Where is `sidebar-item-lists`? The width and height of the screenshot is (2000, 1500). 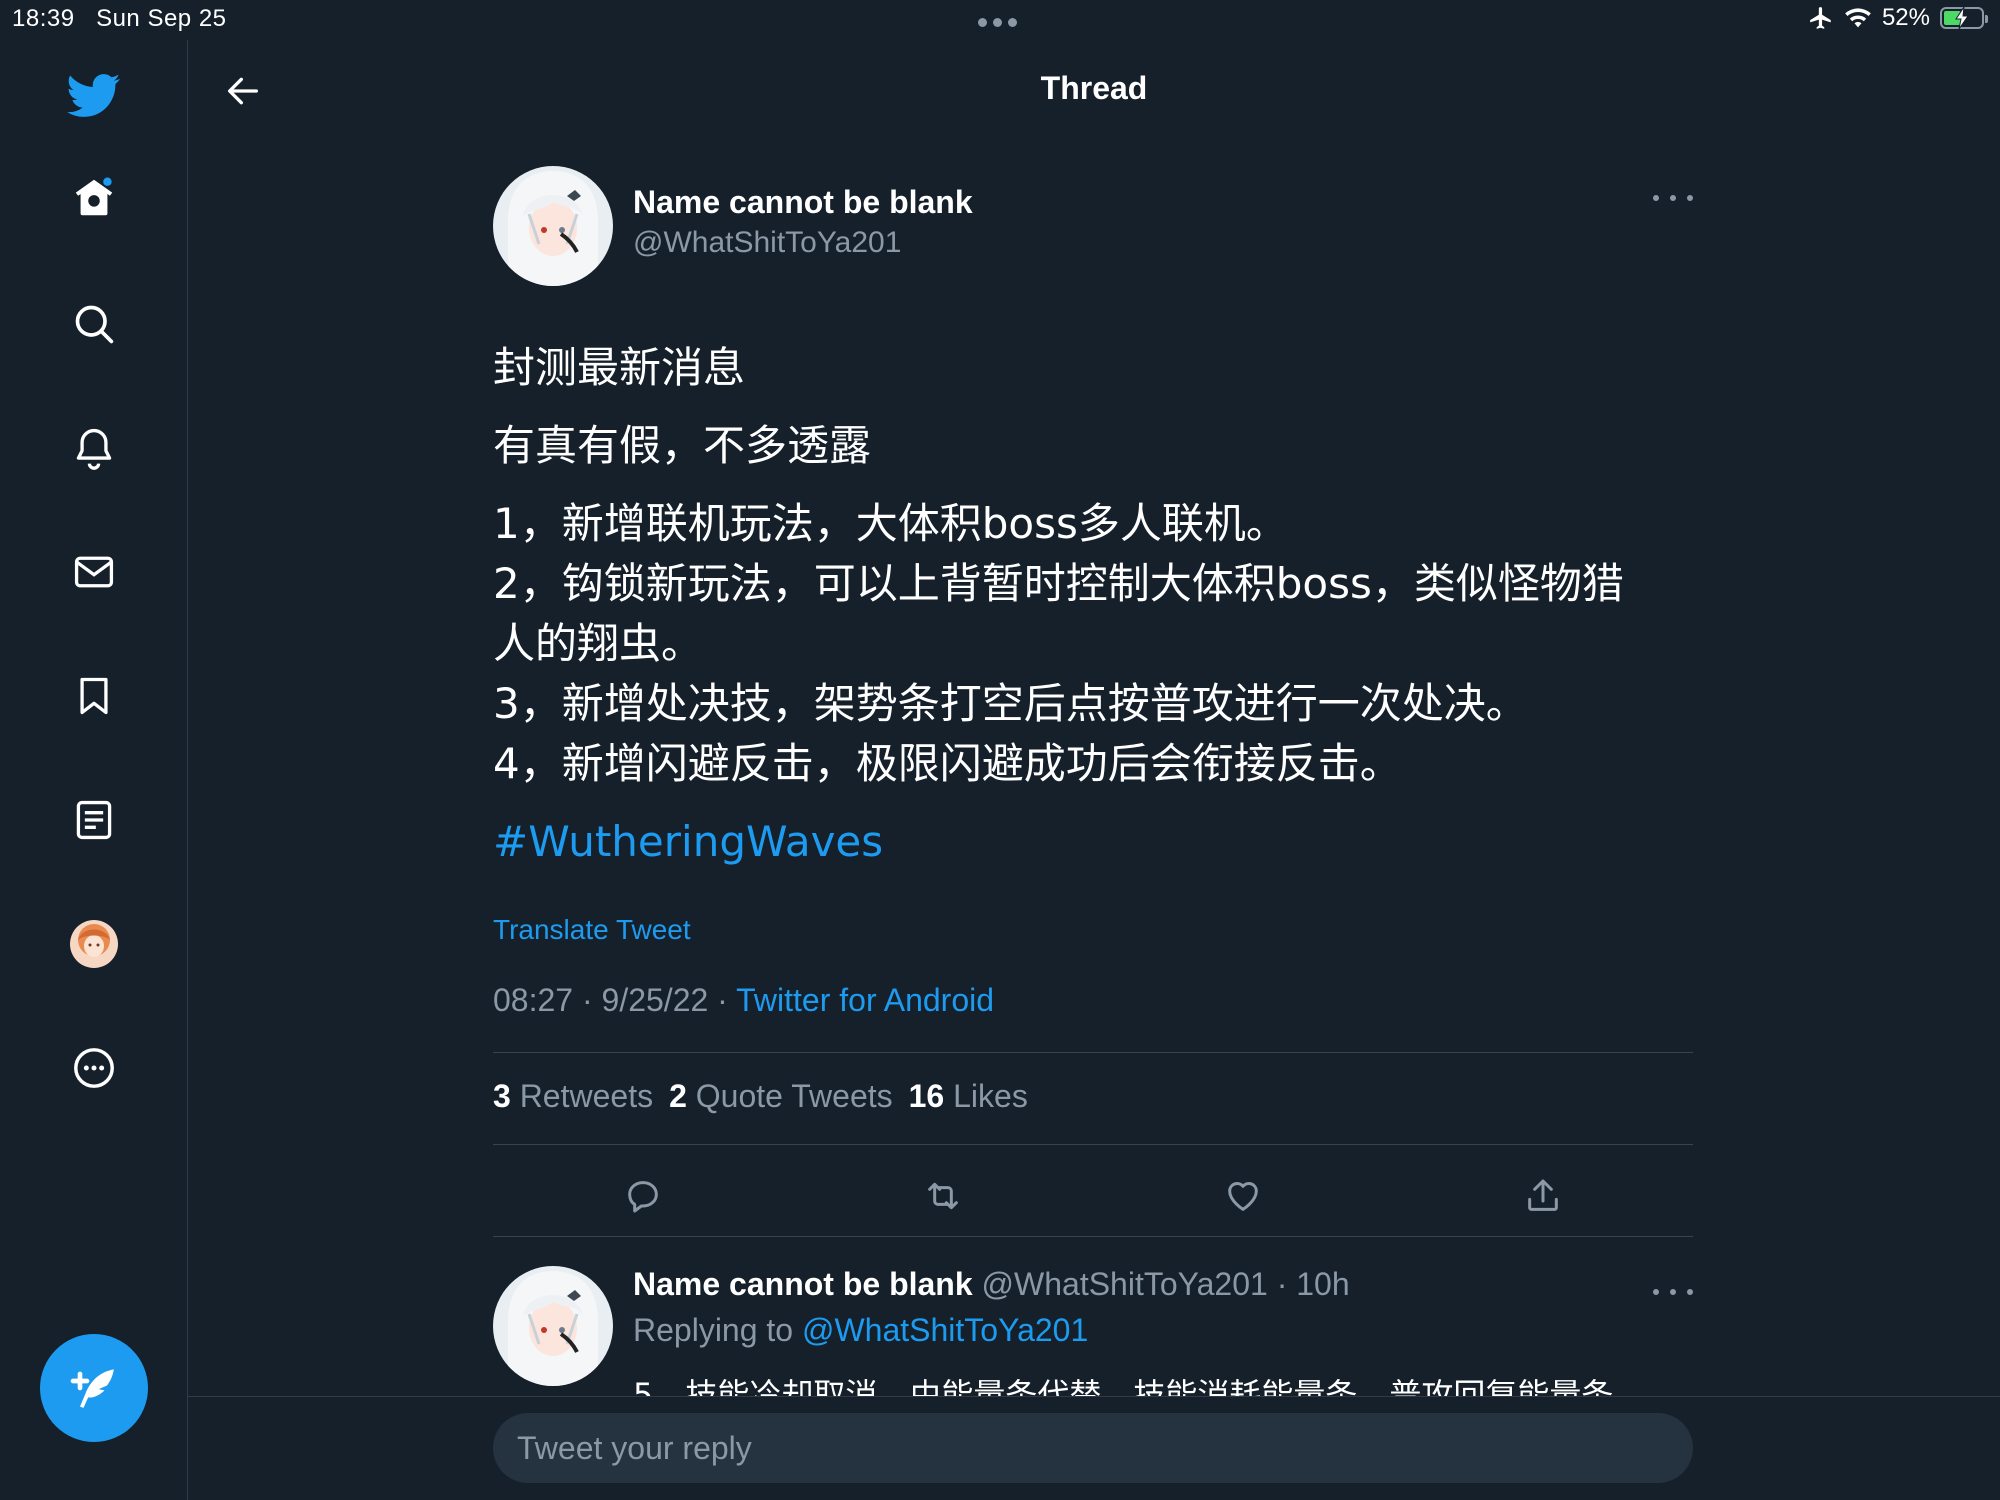 sidebar-item-lists is located at coordinates (94, 820).